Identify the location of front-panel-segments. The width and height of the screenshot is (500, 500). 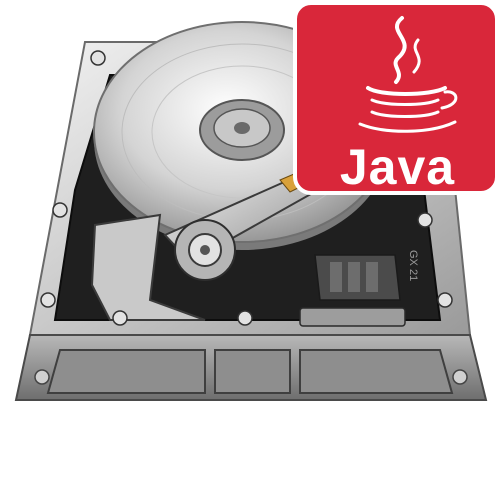
(250, 371).